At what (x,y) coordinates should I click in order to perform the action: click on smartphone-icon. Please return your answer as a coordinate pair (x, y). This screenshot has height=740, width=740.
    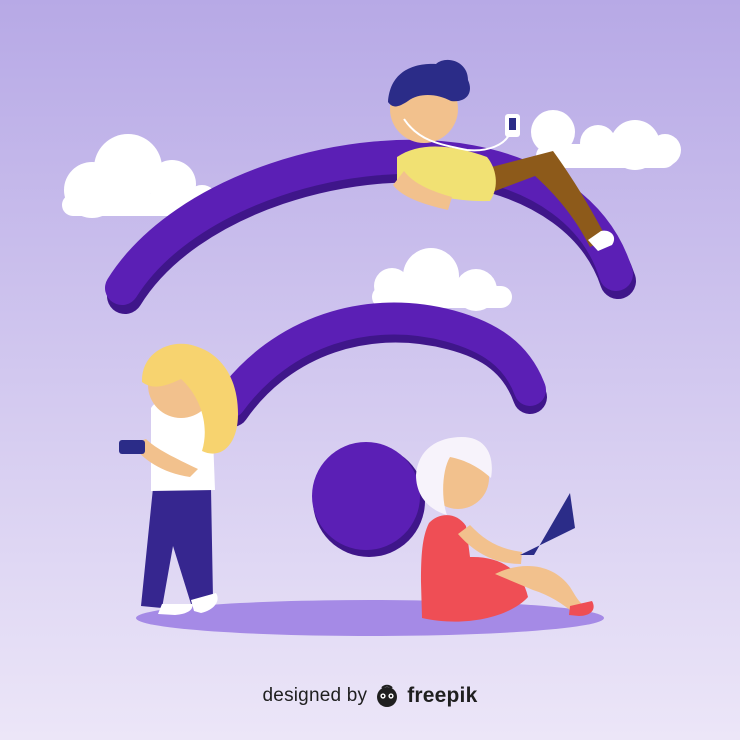
    Looking at the image, I should click on (132, 447).